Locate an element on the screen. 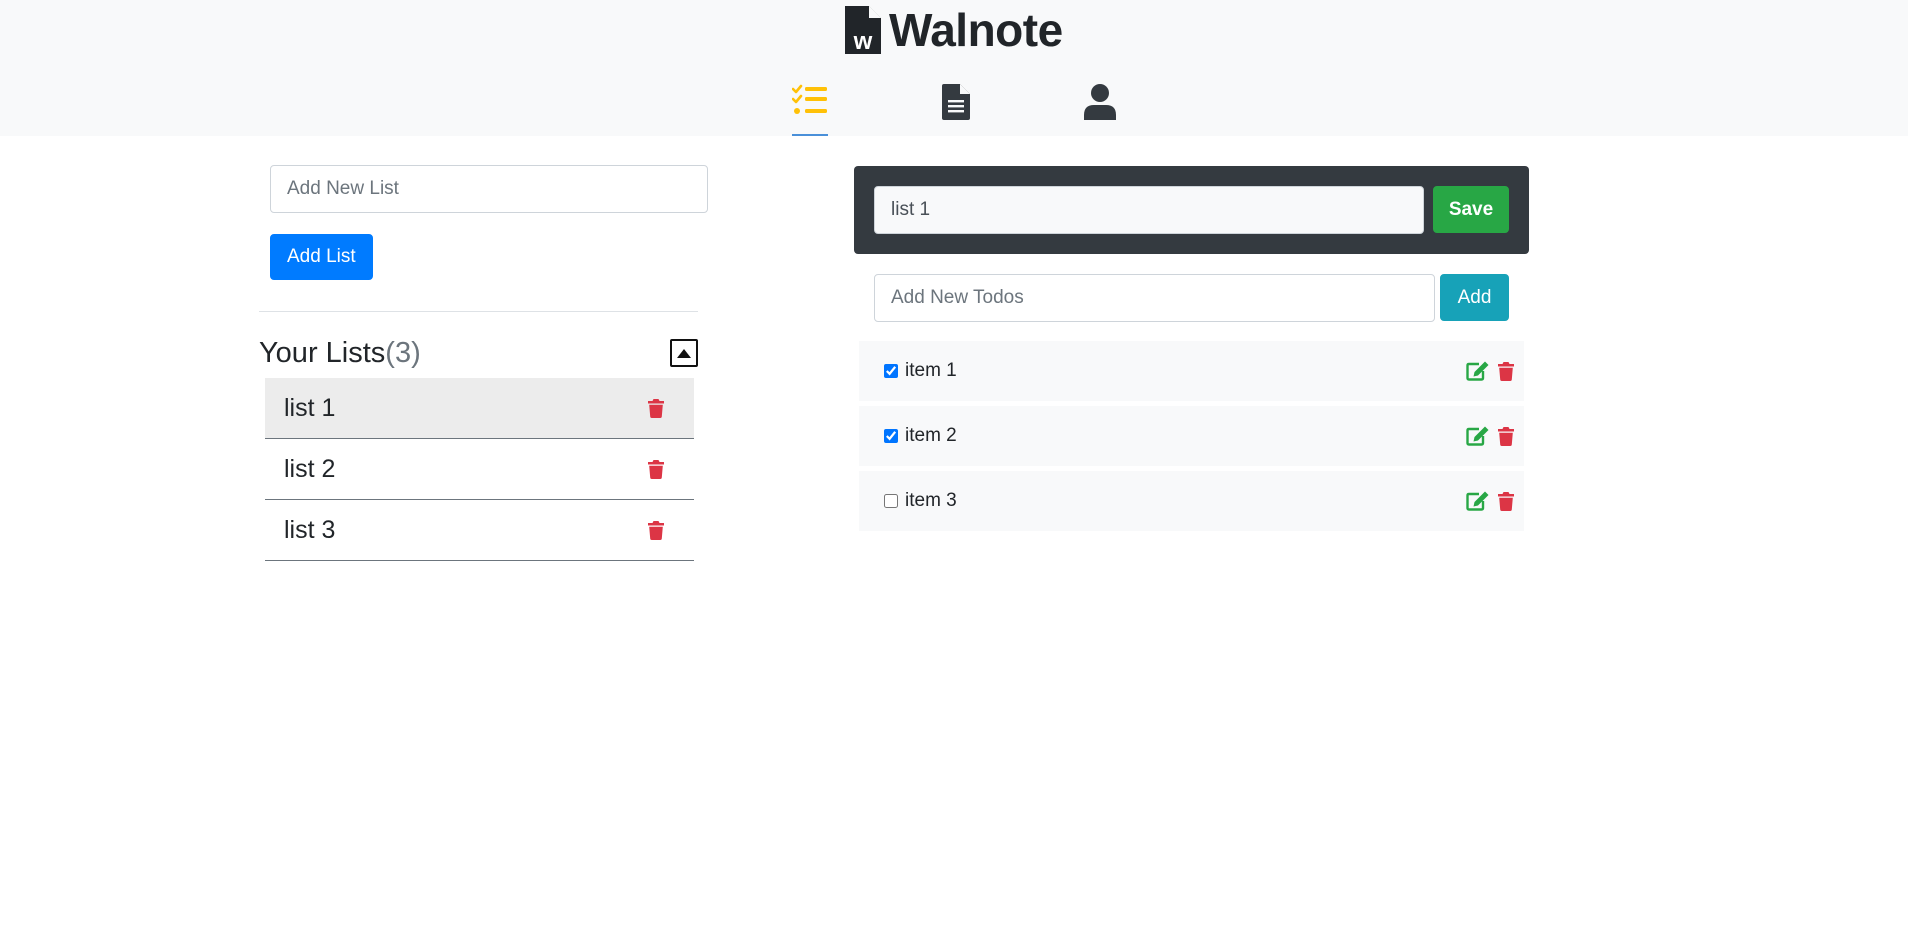  list-title-bar: Save is located at coordinates (1191, 210).